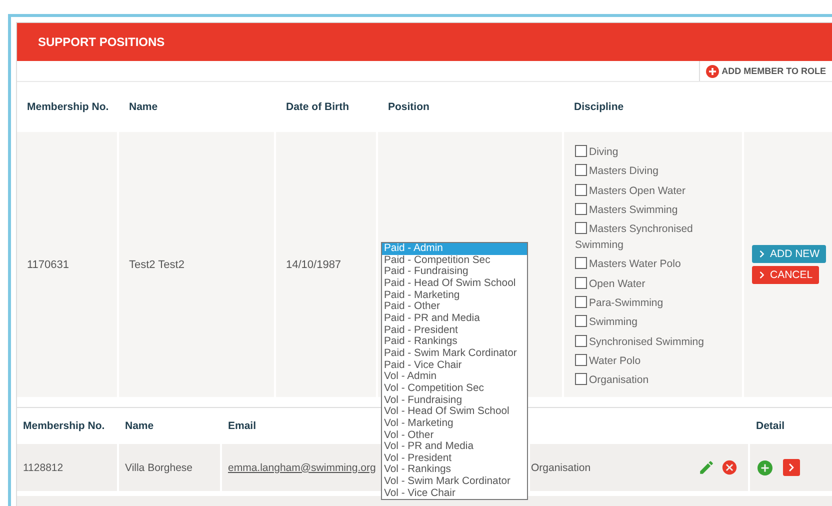 The image size is (832, 506). Describe the element at coordinates (655, 264) in the screenshot. I see `checkbox-option: Masters Water Polo` at that location.